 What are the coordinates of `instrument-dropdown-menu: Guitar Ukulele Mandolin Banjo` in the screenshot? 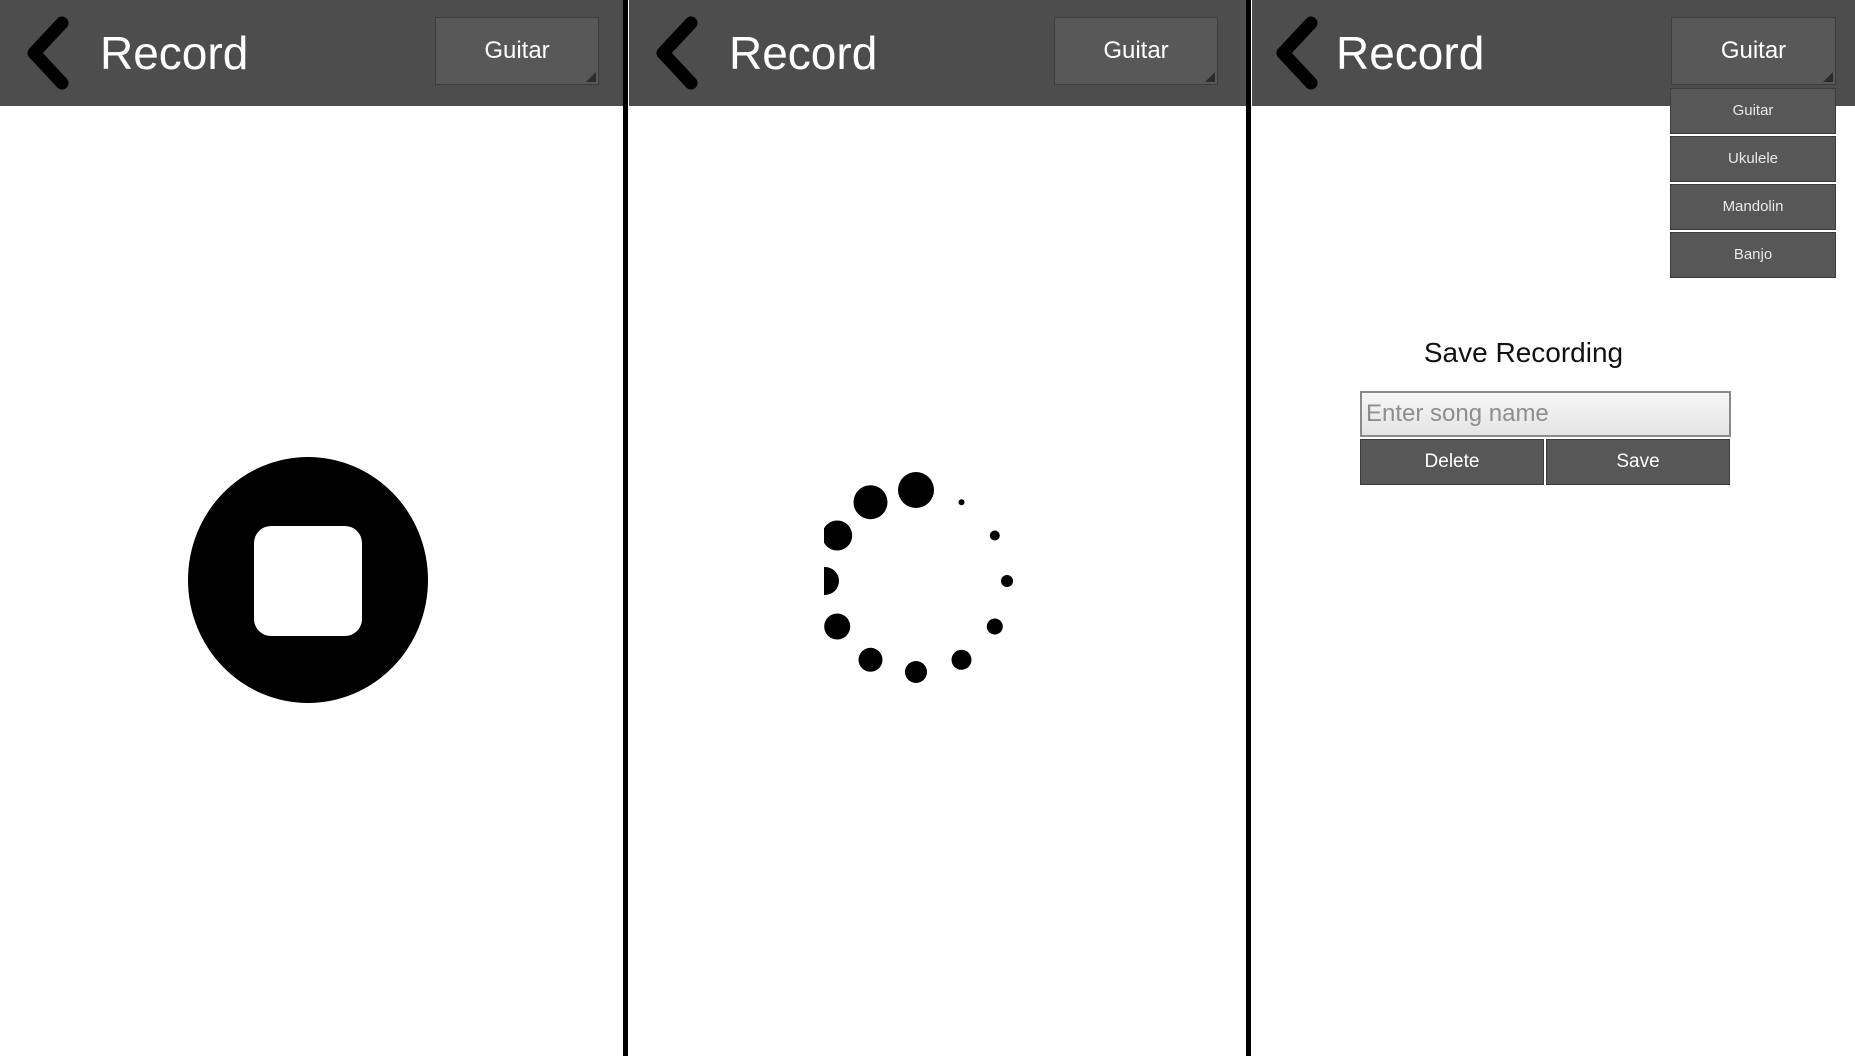 It's located at (1753, 184).